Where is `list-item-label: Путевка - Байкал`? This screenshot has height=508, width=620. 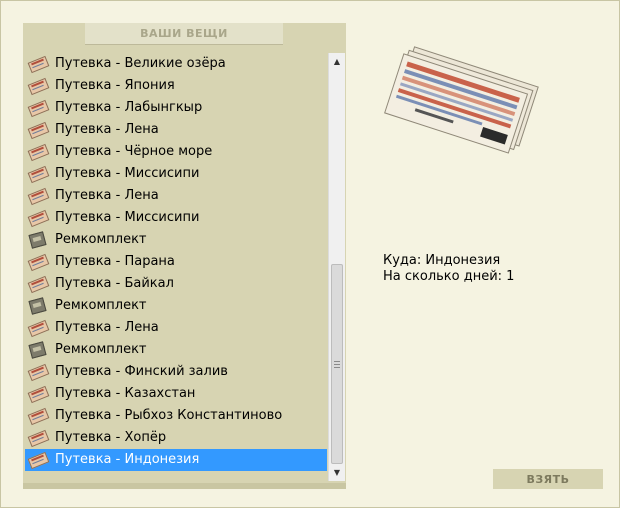 list-item-label: Путевка - Байкал is located at coordinates (114, 283).